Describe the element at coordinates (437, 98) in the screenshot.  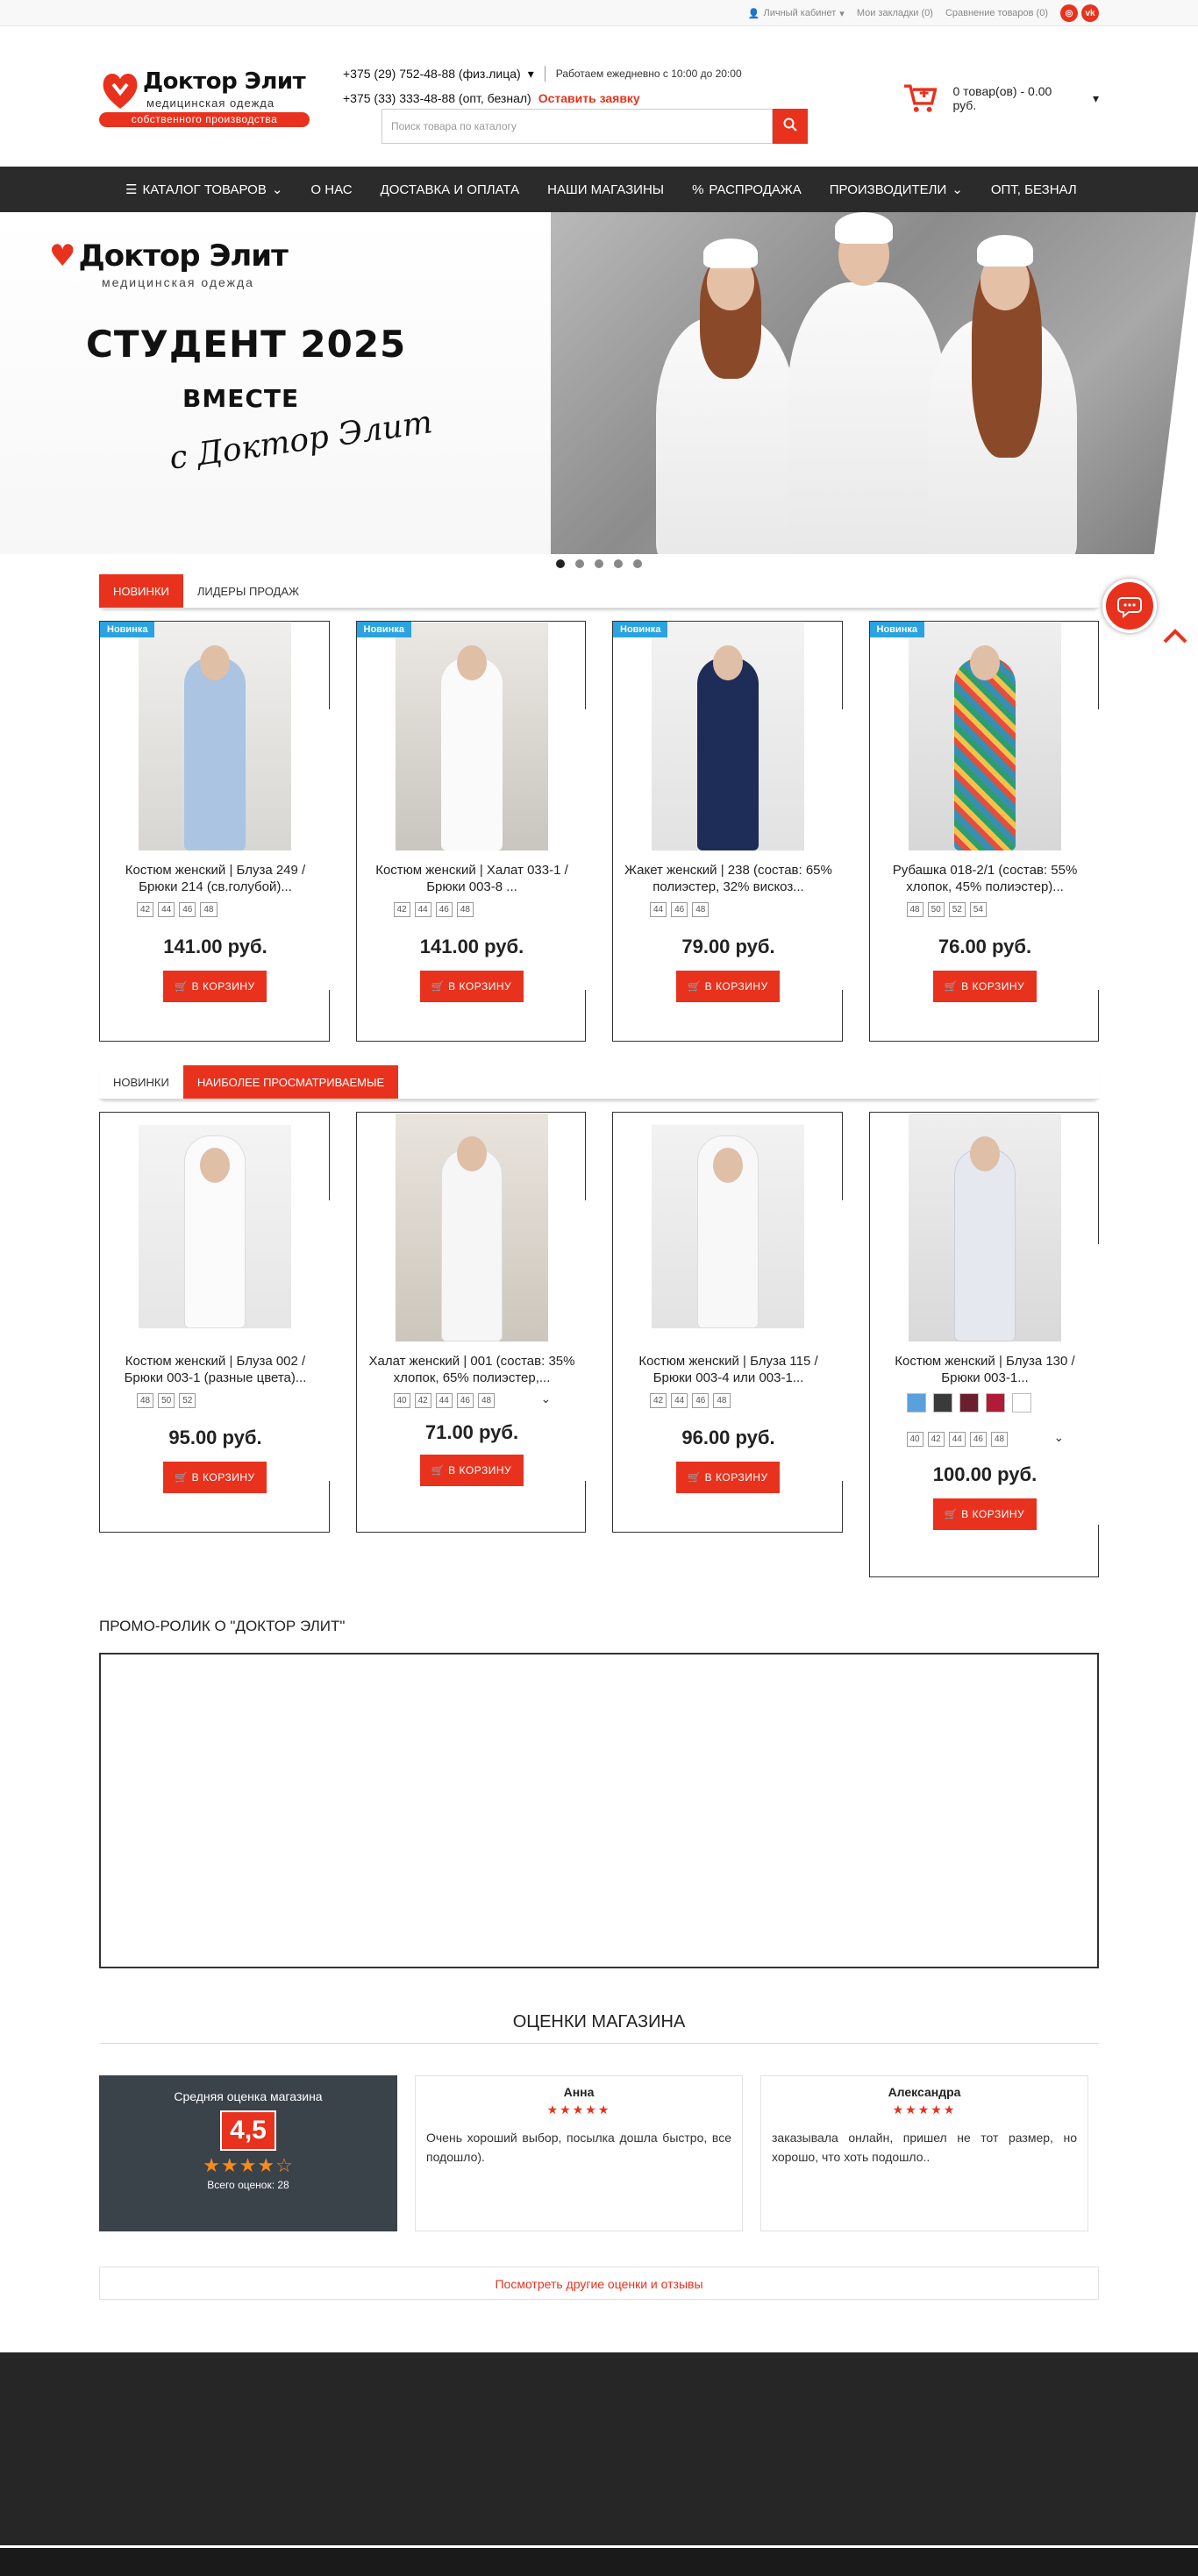
I see `phone-wholesale: +375 (33) 333-48-88 (опт, безнал)` at that location.